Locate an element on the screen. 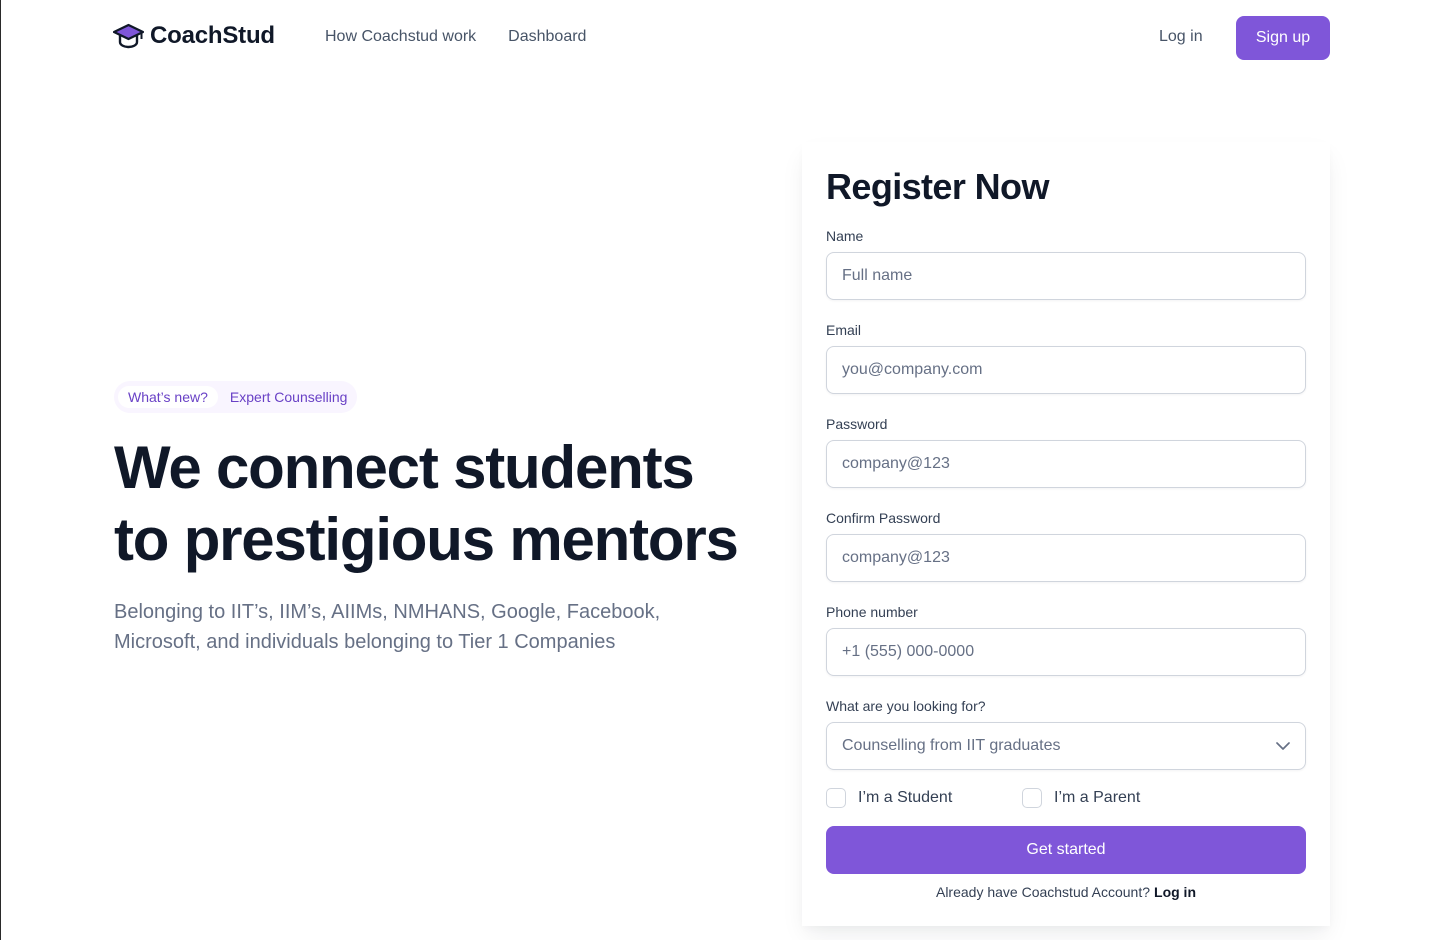  whats-new-badge: What’s new? Expert Counselling is located at coordinates (236, 397).